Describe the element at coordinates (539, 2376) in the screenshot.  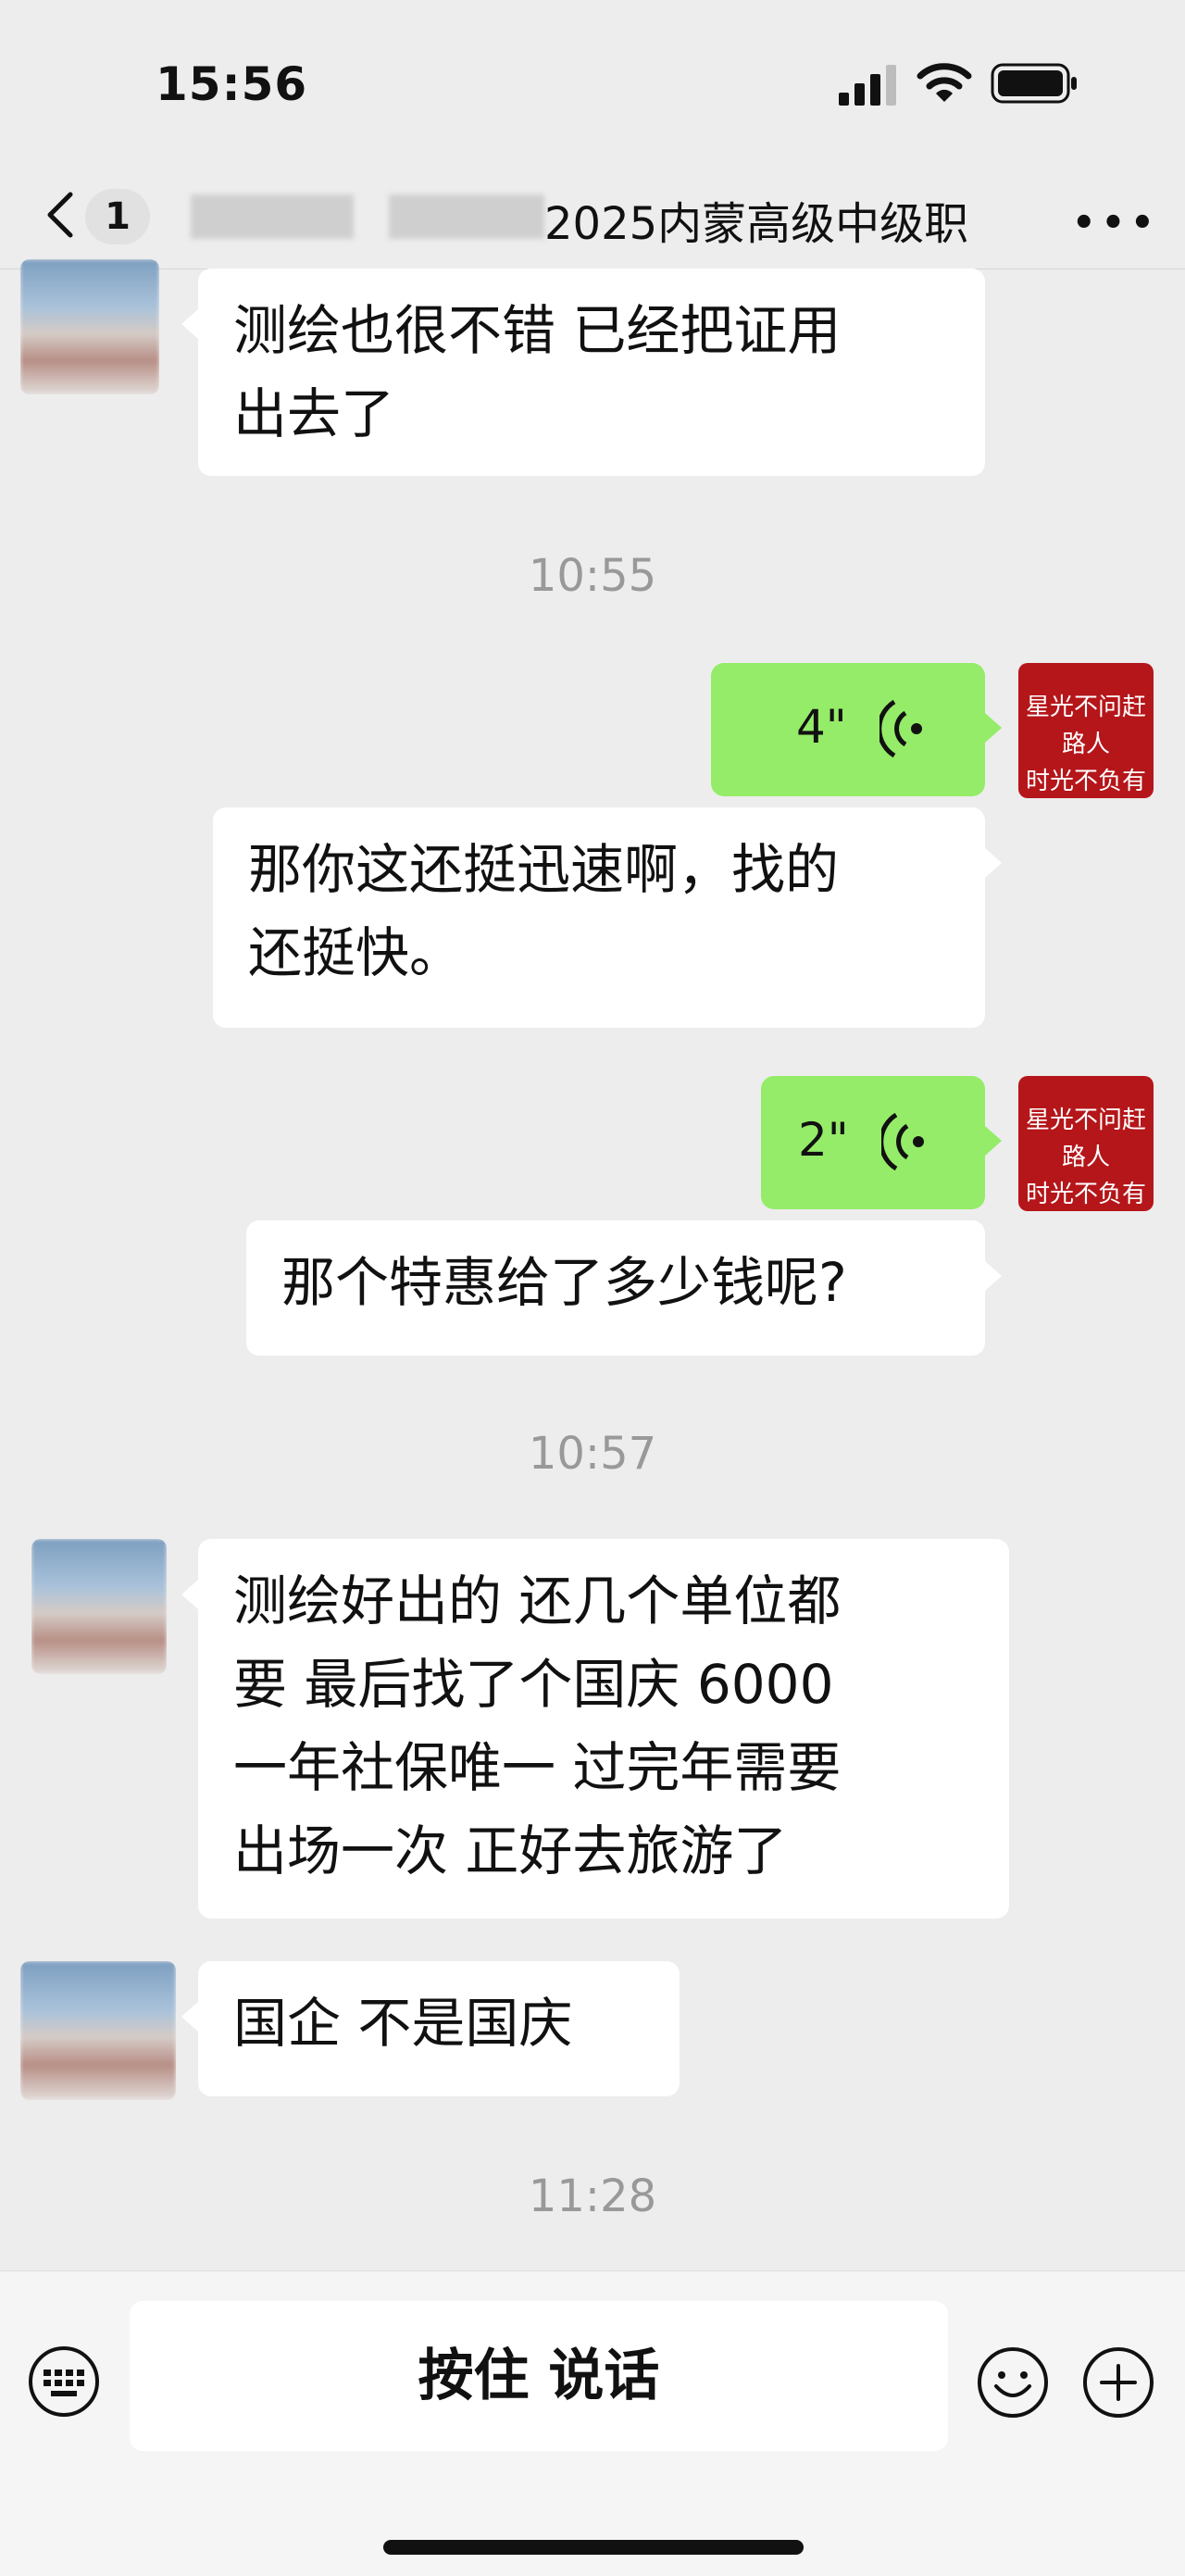
I see `hold-to-talk-button: 按住 说话` at that location.